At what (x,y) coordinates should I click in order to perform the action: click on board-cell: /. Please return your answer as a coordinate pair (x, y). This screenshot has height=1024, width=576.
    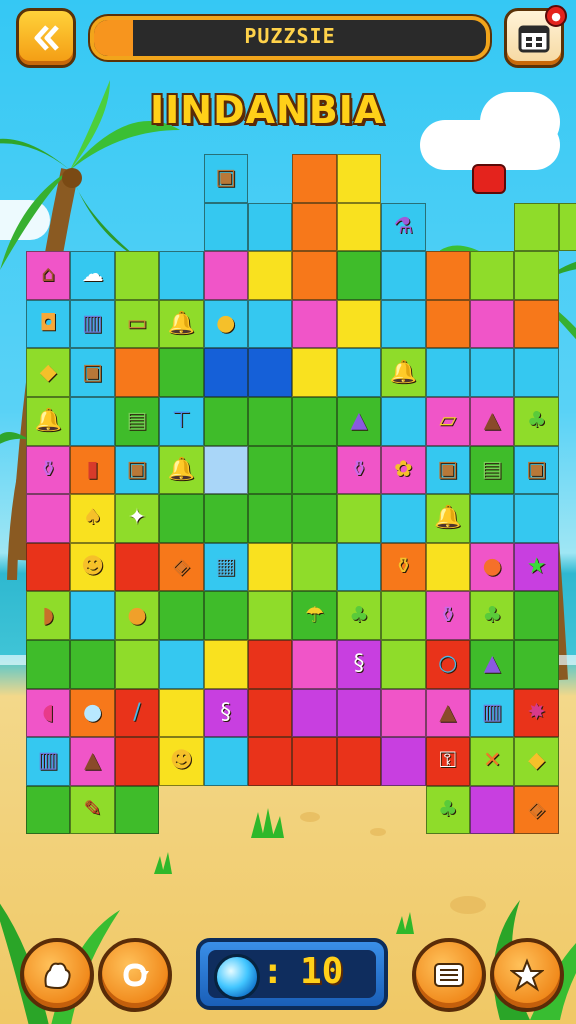
    Looking at the image, I should click on (137, 713).